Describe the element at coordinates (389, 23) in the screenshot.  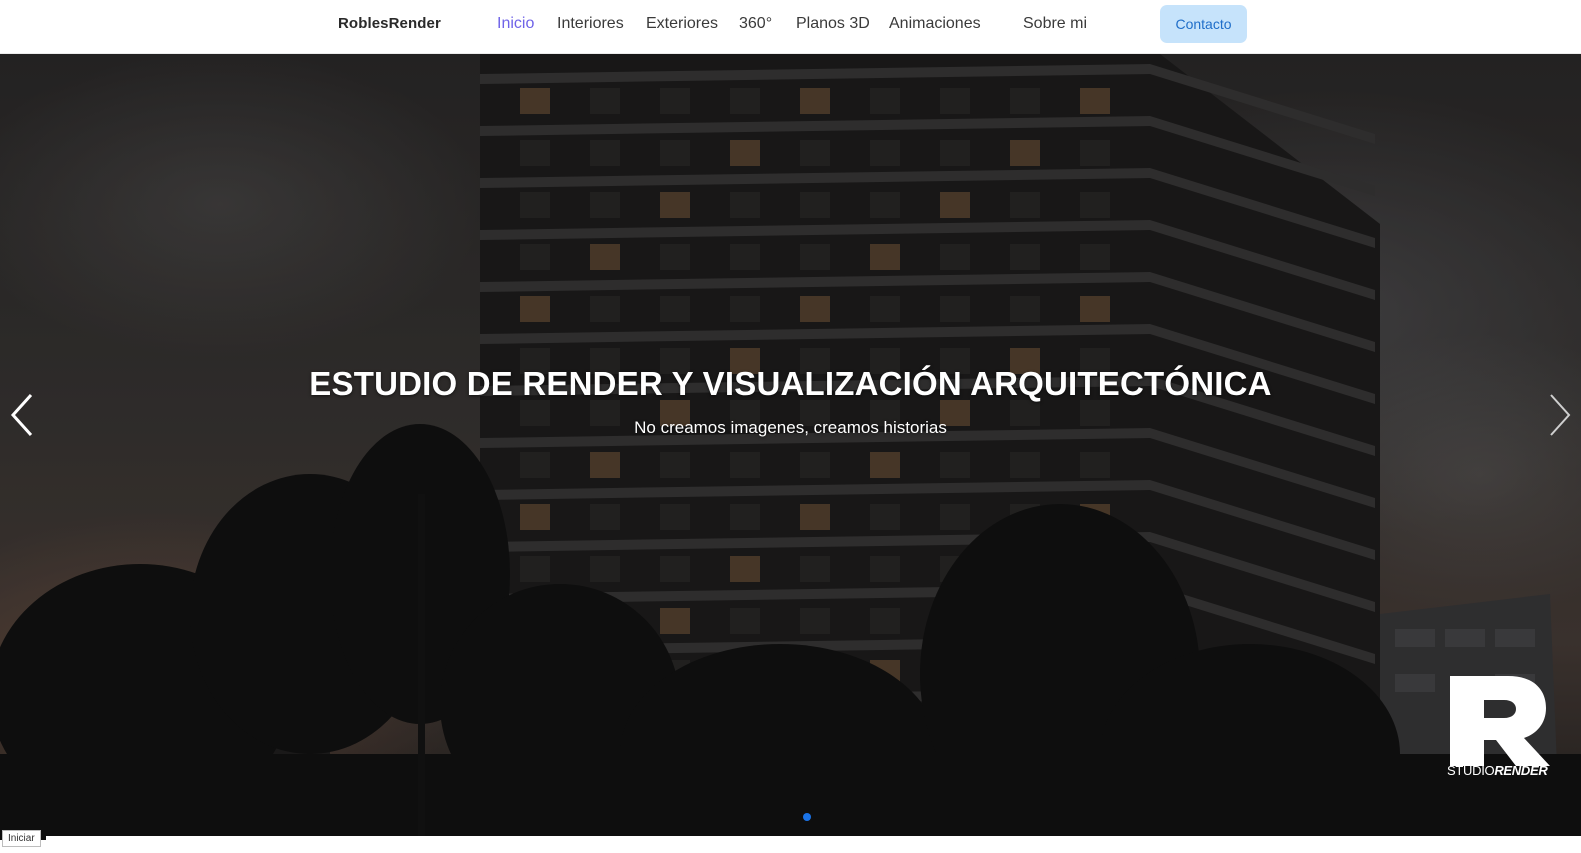
I see `brand-logo-text: RoblesRender` at that location.